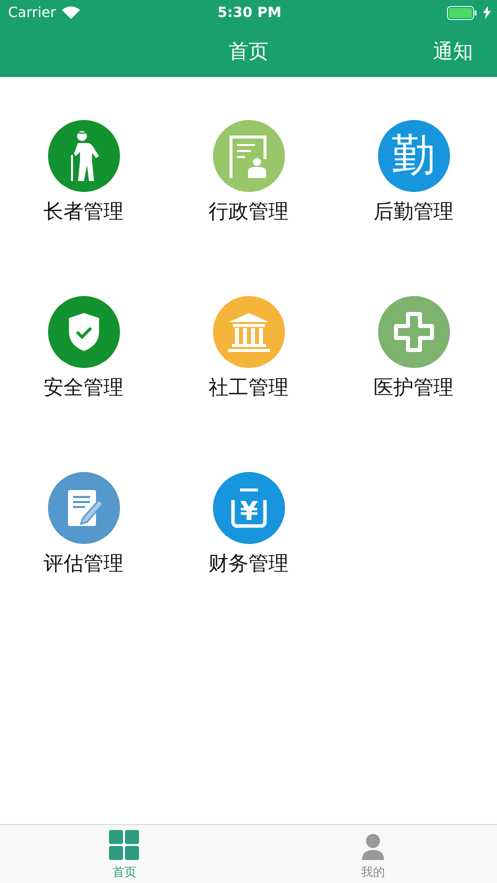 This screenshot has height=883, width=497. Describe the element at coordinates (373, 847) in the screenshot. I see `person-icon` at that location.